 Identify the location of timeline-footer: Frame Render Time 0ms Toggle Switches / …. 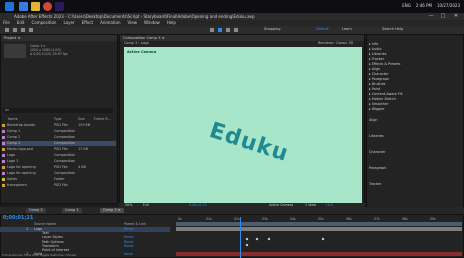
(39, 255).